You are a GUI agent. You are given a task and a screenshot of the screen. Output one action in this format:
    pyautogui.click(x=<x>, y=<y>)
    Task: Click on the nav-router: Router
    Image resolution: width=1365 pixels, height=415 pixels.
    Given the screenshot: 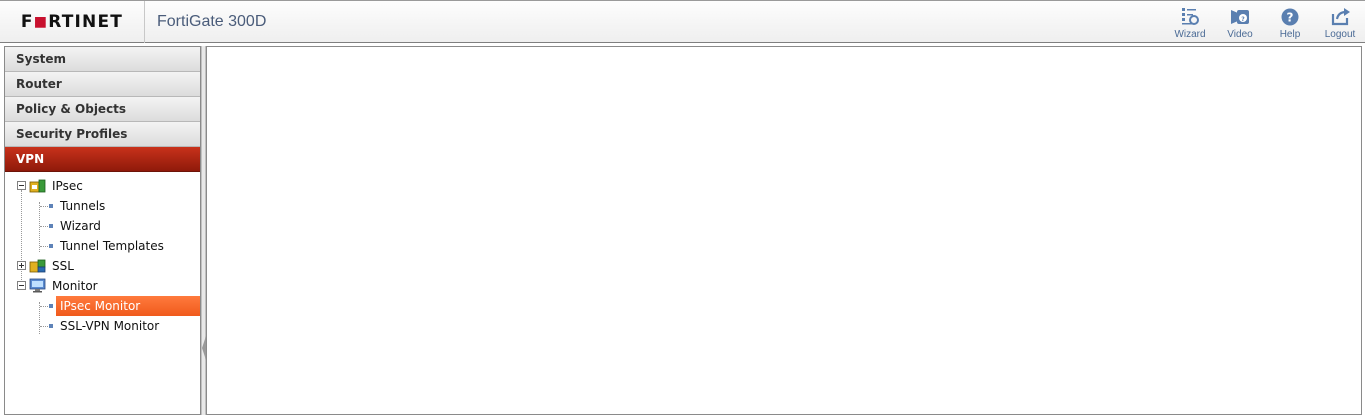 What is the action you would take?
    pyautogui.click(x=102, y=84)
    